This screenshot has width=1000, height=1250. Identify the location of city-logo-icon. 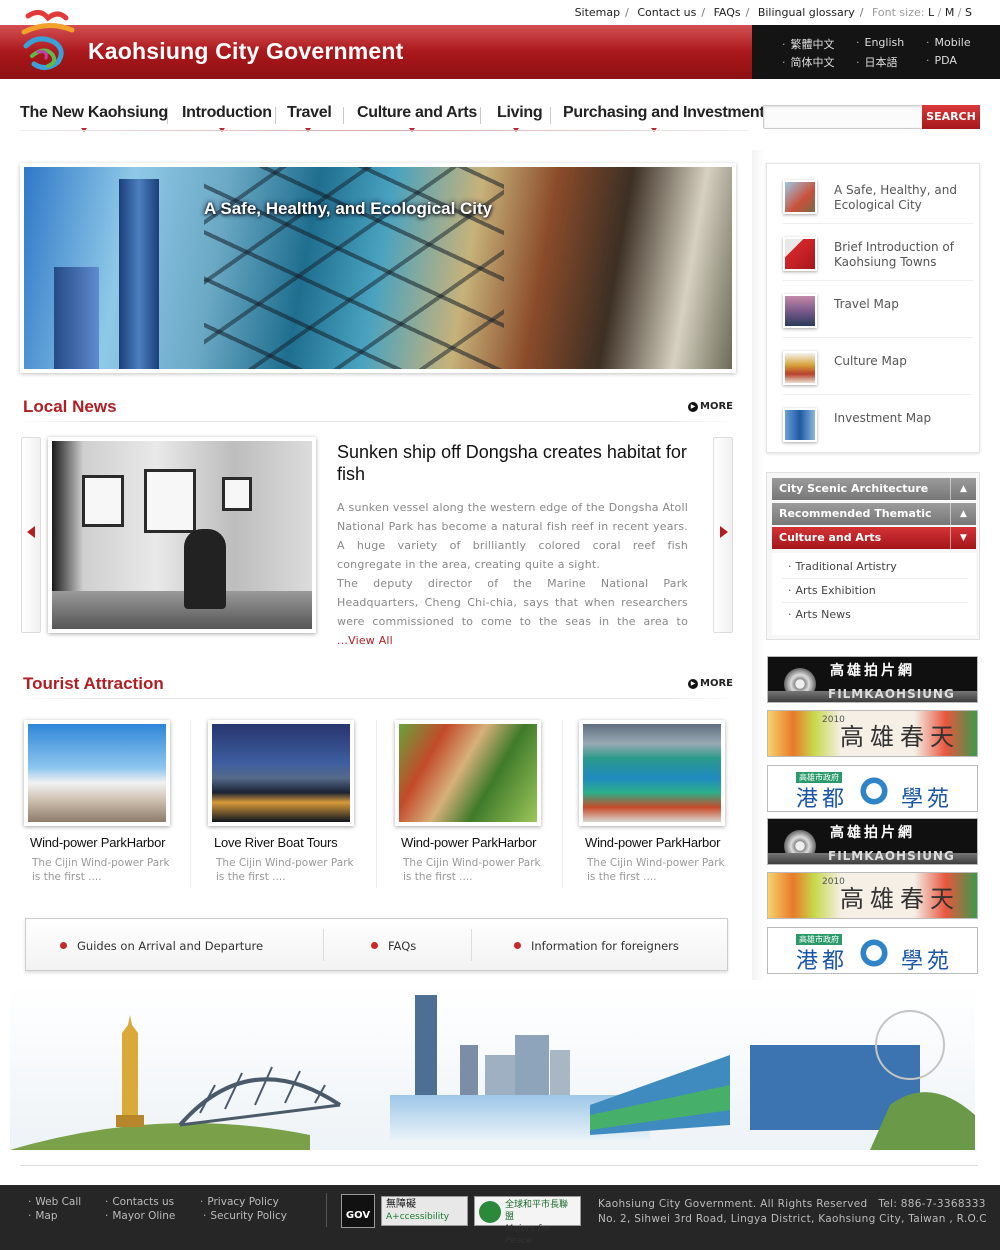
(48, 41).